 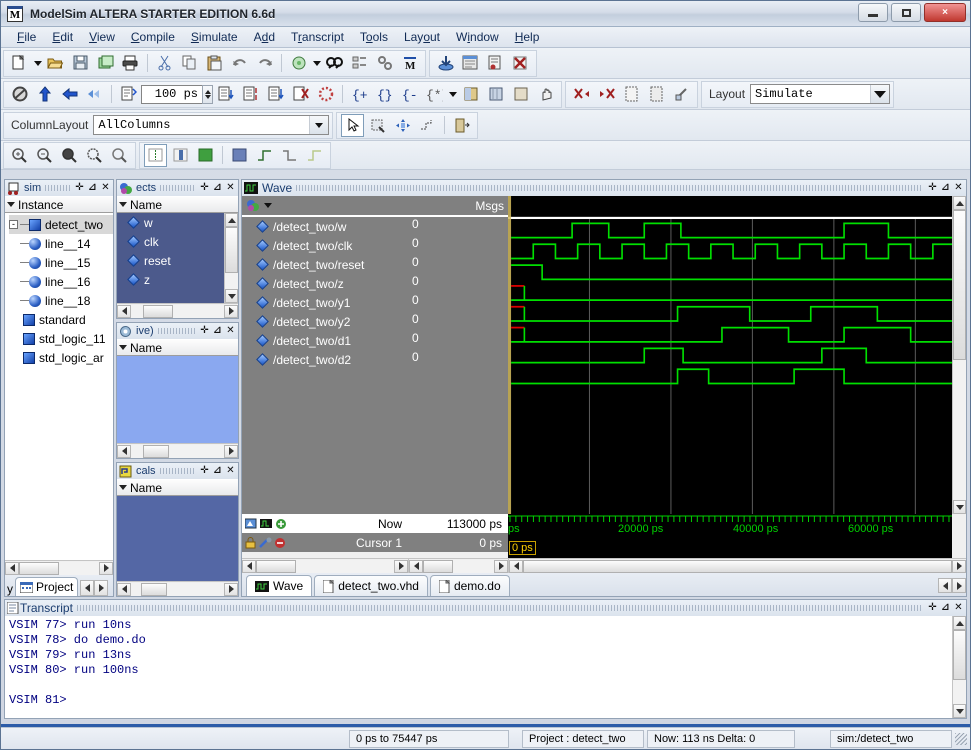 I want to click on compare-prev-button, so click(x=581, y=94).